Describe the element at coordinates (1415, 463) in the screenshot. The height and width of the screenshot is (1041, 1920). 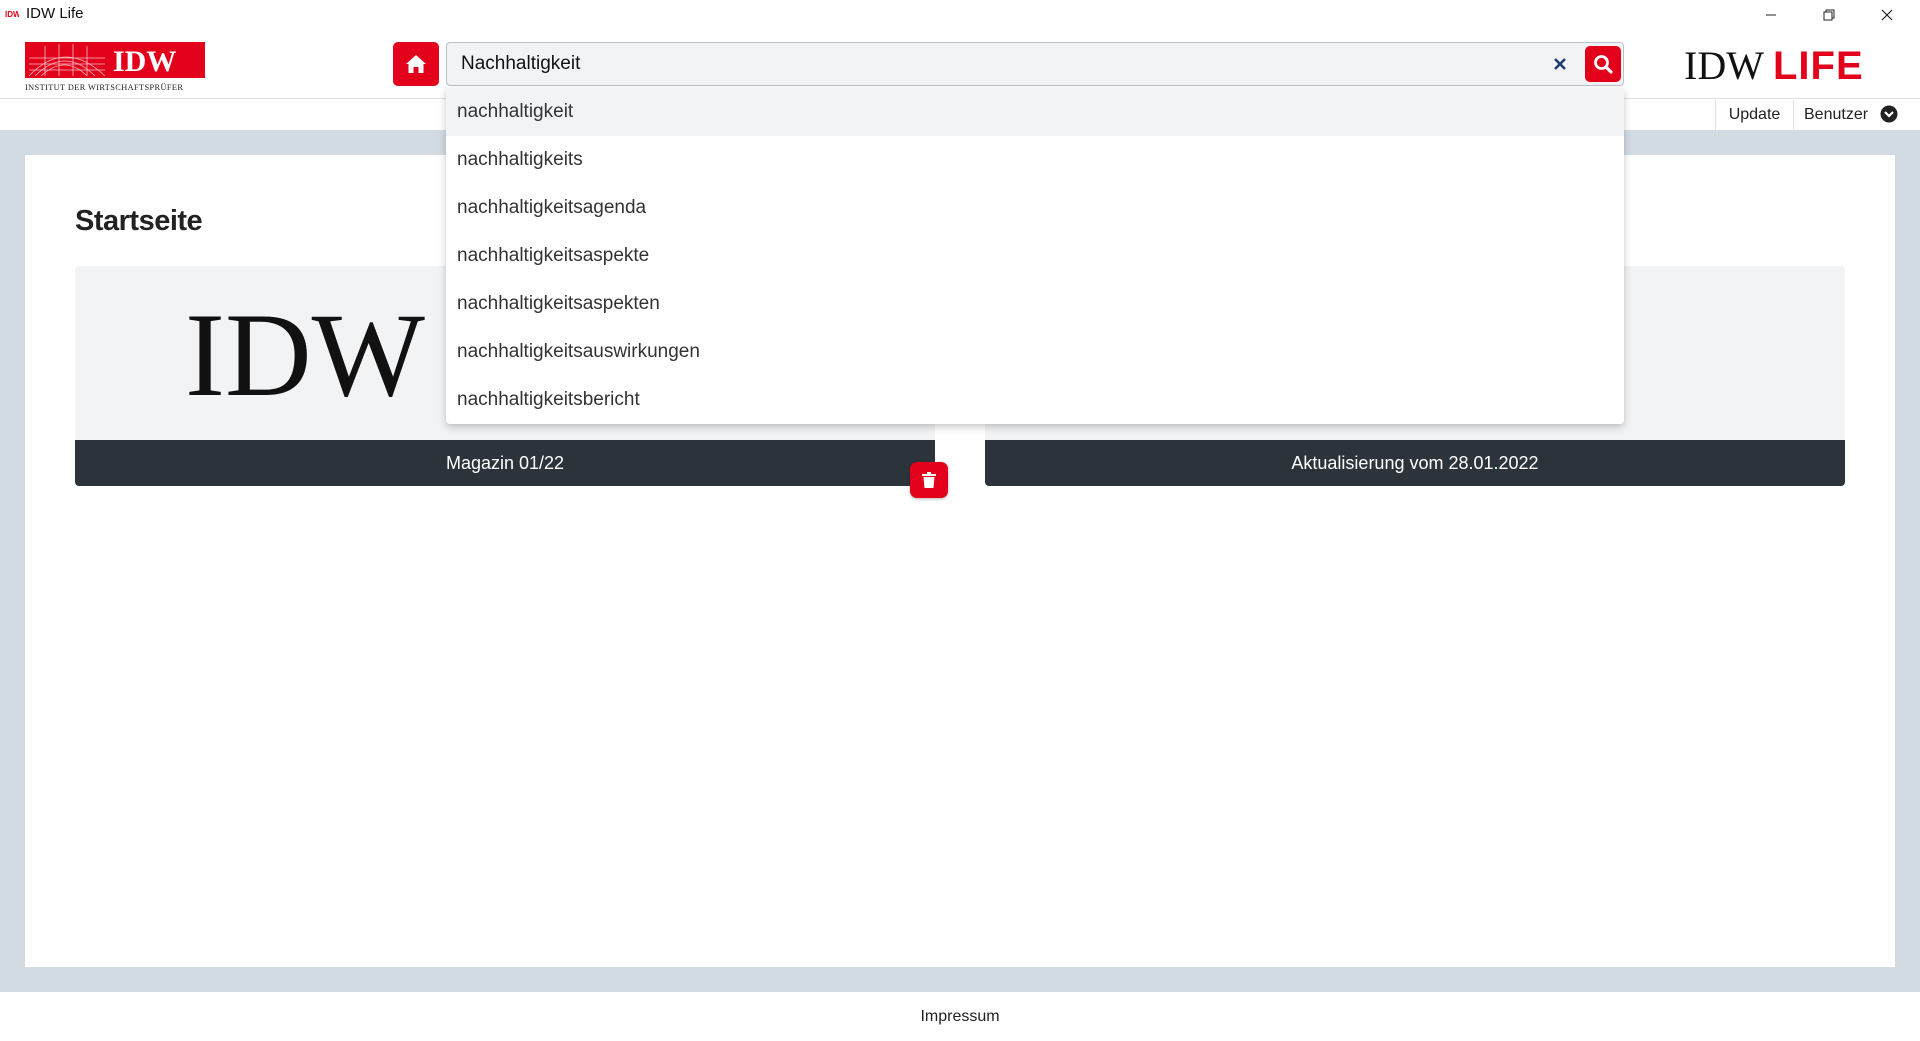
I see `card-caption: Aktualisierung vom 28.01.2022` at that location.